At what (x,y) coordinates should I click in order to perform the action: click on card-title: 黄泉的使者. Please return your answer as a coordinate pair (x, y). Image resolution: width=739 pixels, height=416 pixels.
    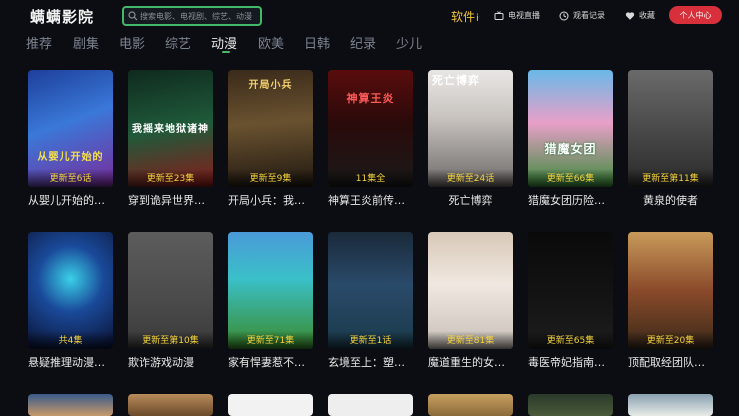
    Looking at the image, I should click on (670, 200).